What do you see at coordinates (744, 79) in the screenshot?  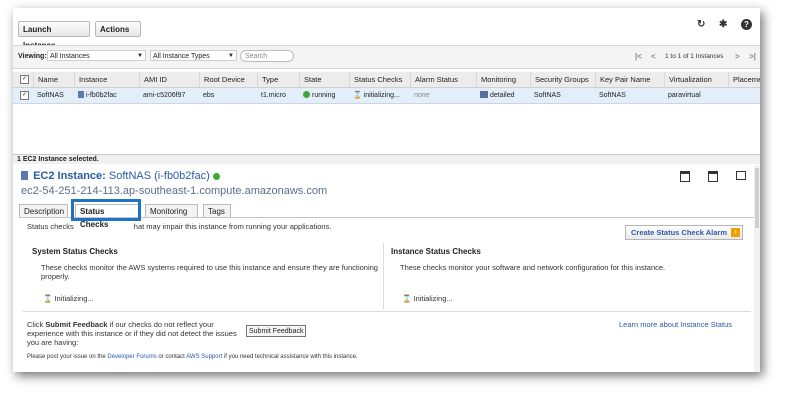 I see `column-header-placement: Placeme` at bounding box center [744, 79].